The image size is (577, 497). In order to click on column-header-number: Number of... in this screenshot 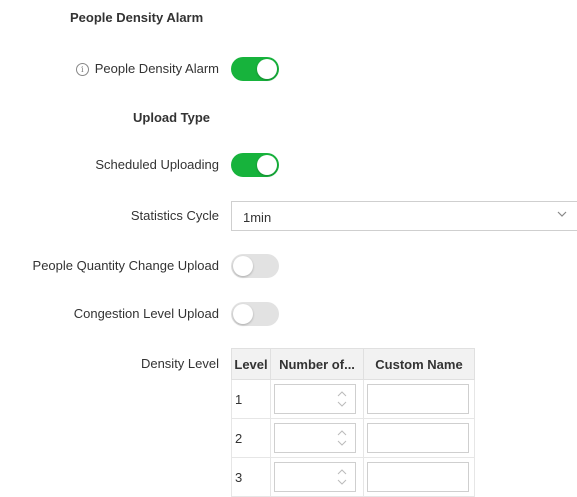, I will do `click(317, 364)`.